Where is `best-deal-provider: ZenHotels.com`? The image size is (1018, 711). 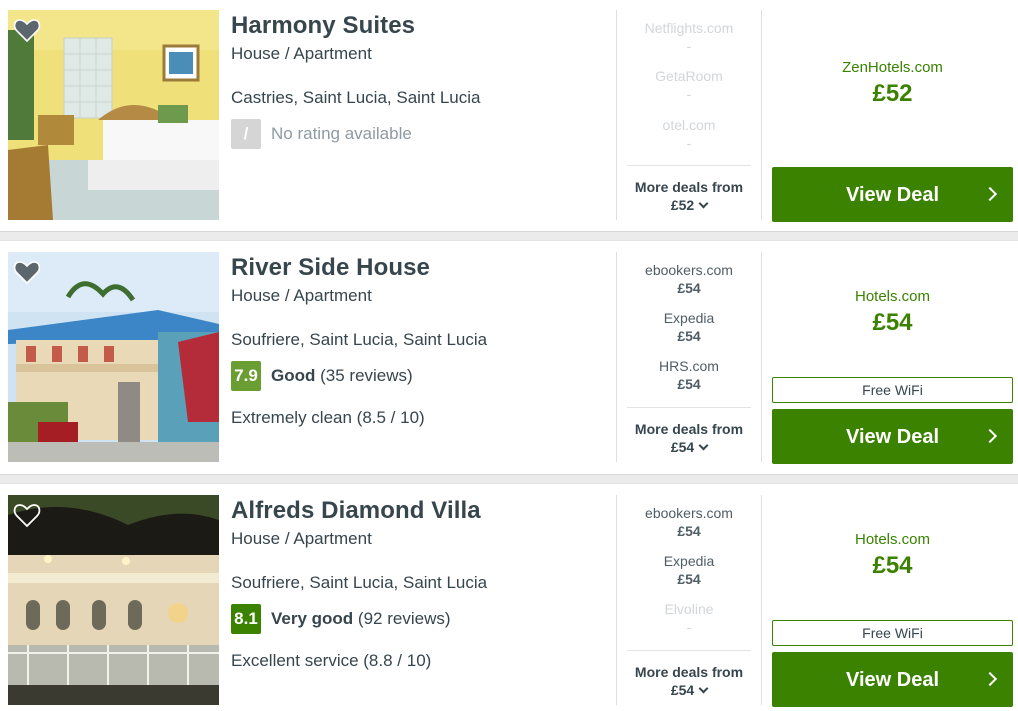 best-deal-provider: ZenHotels.com is located at coordinates (892, 67).